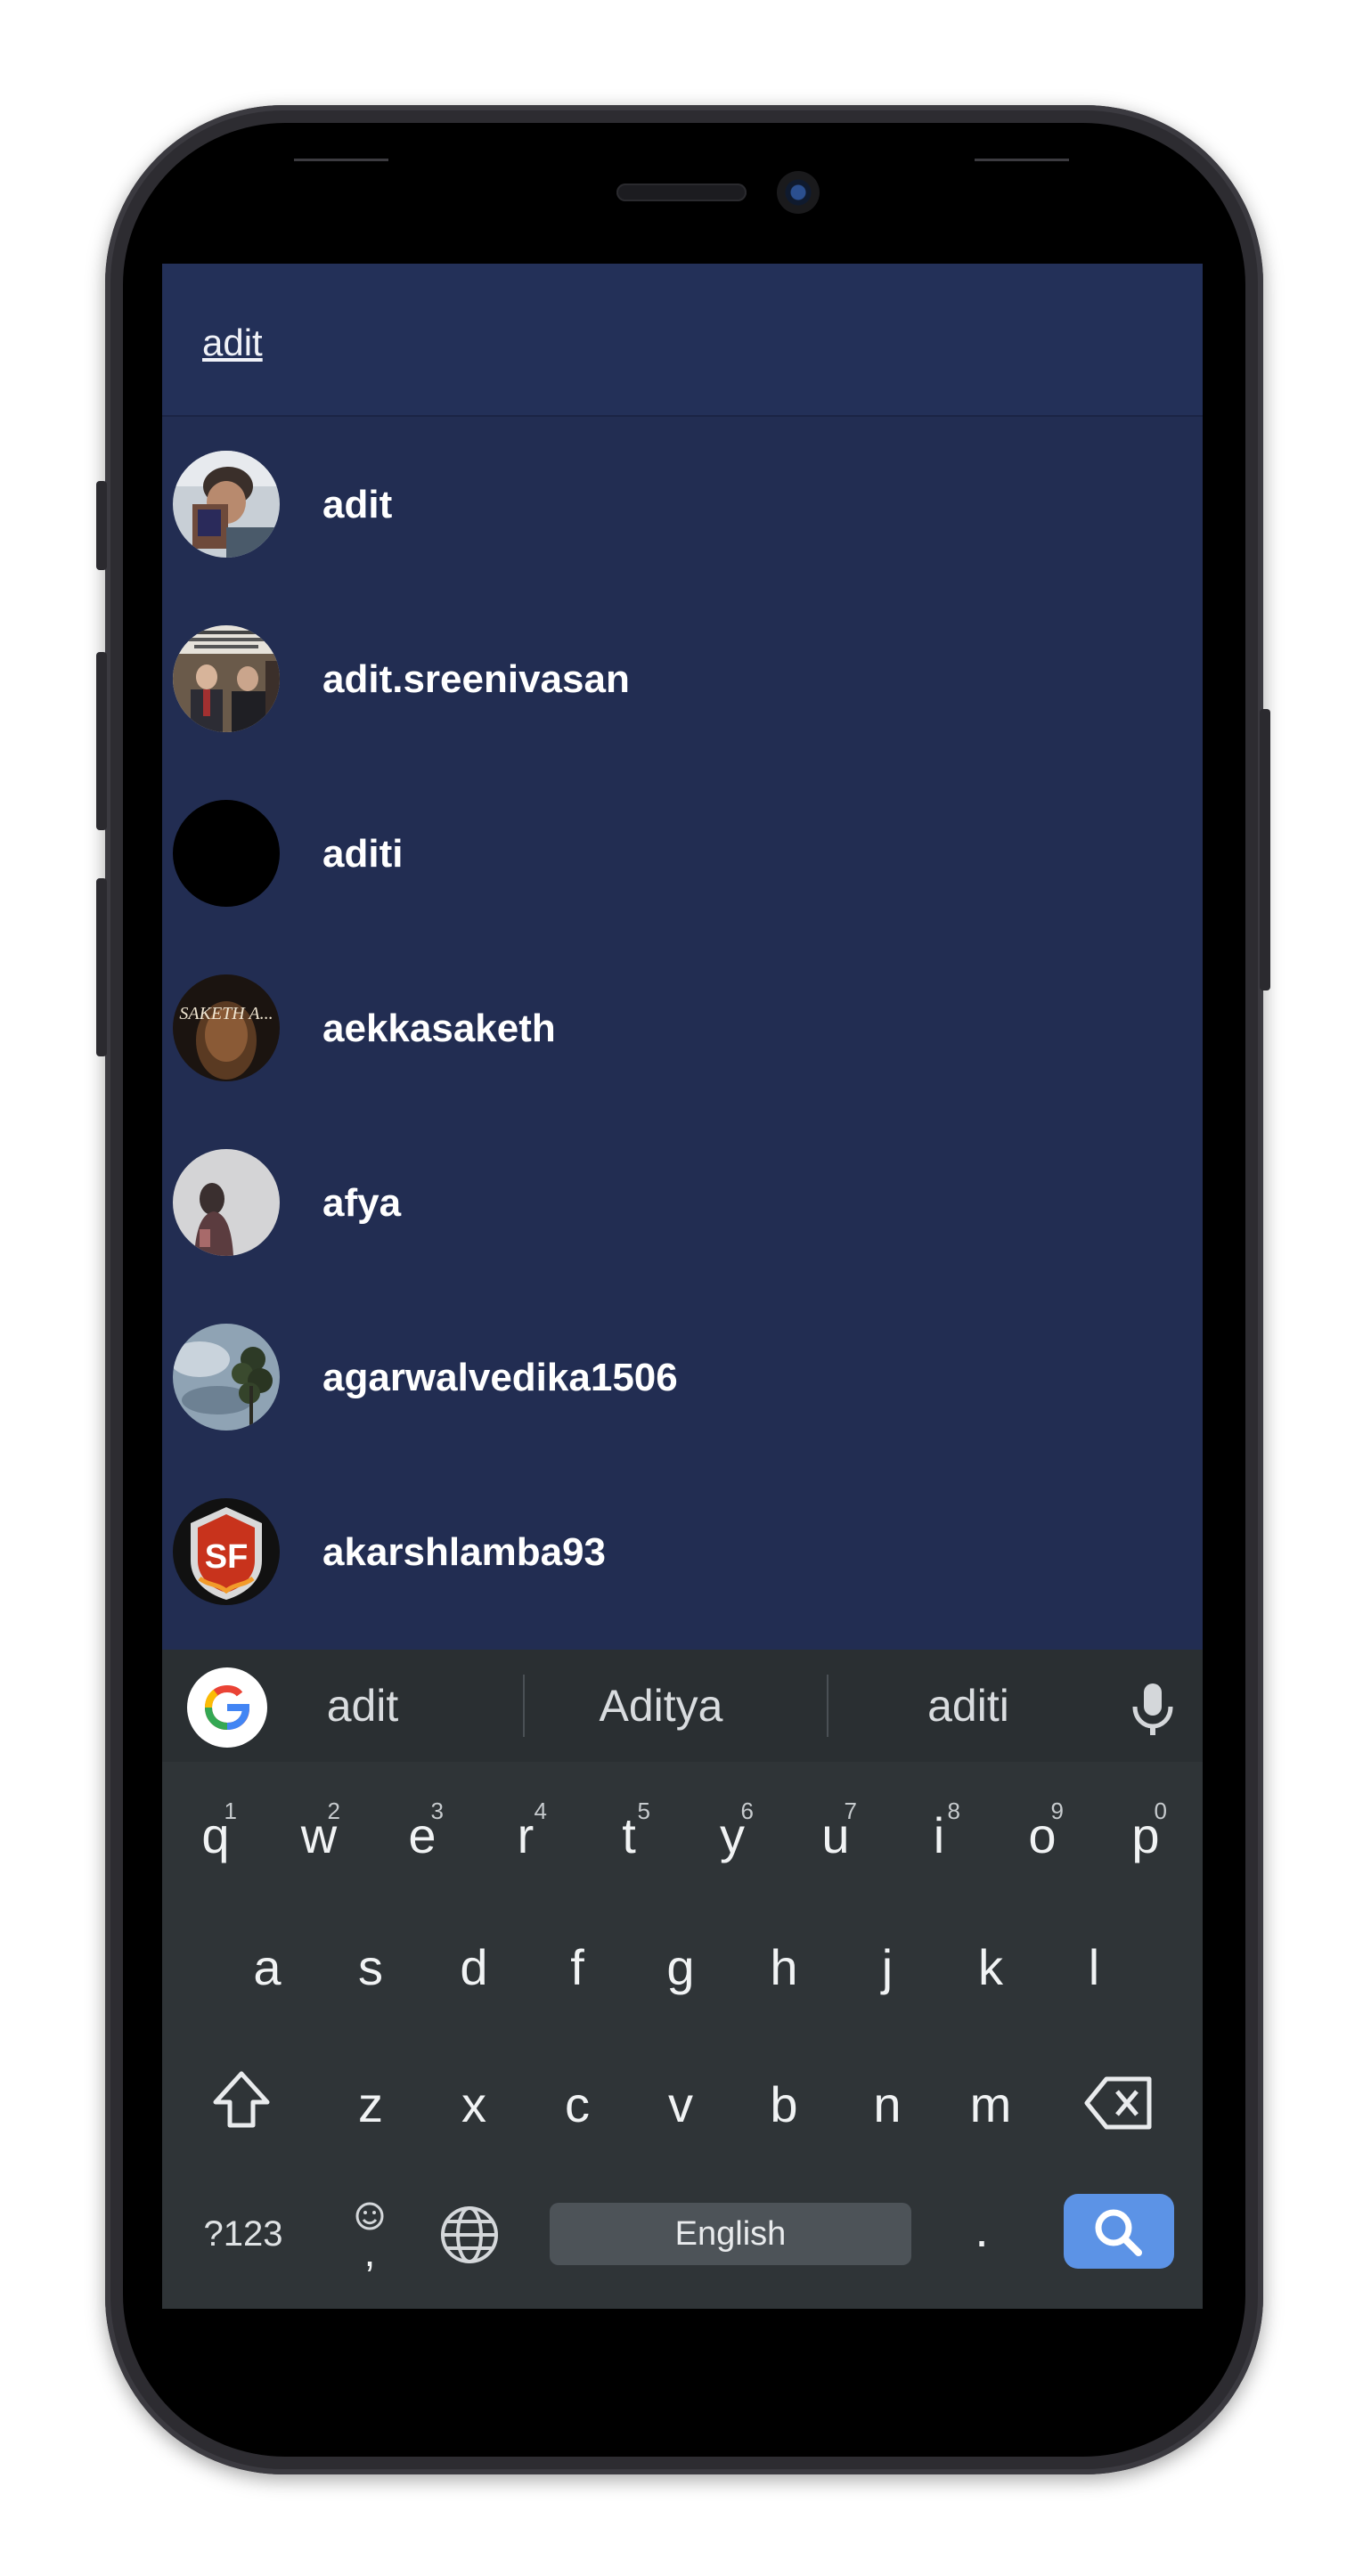  Describe the element at coordinates (101, 741) in the screenshot. I see `volume-up-button` at that location.